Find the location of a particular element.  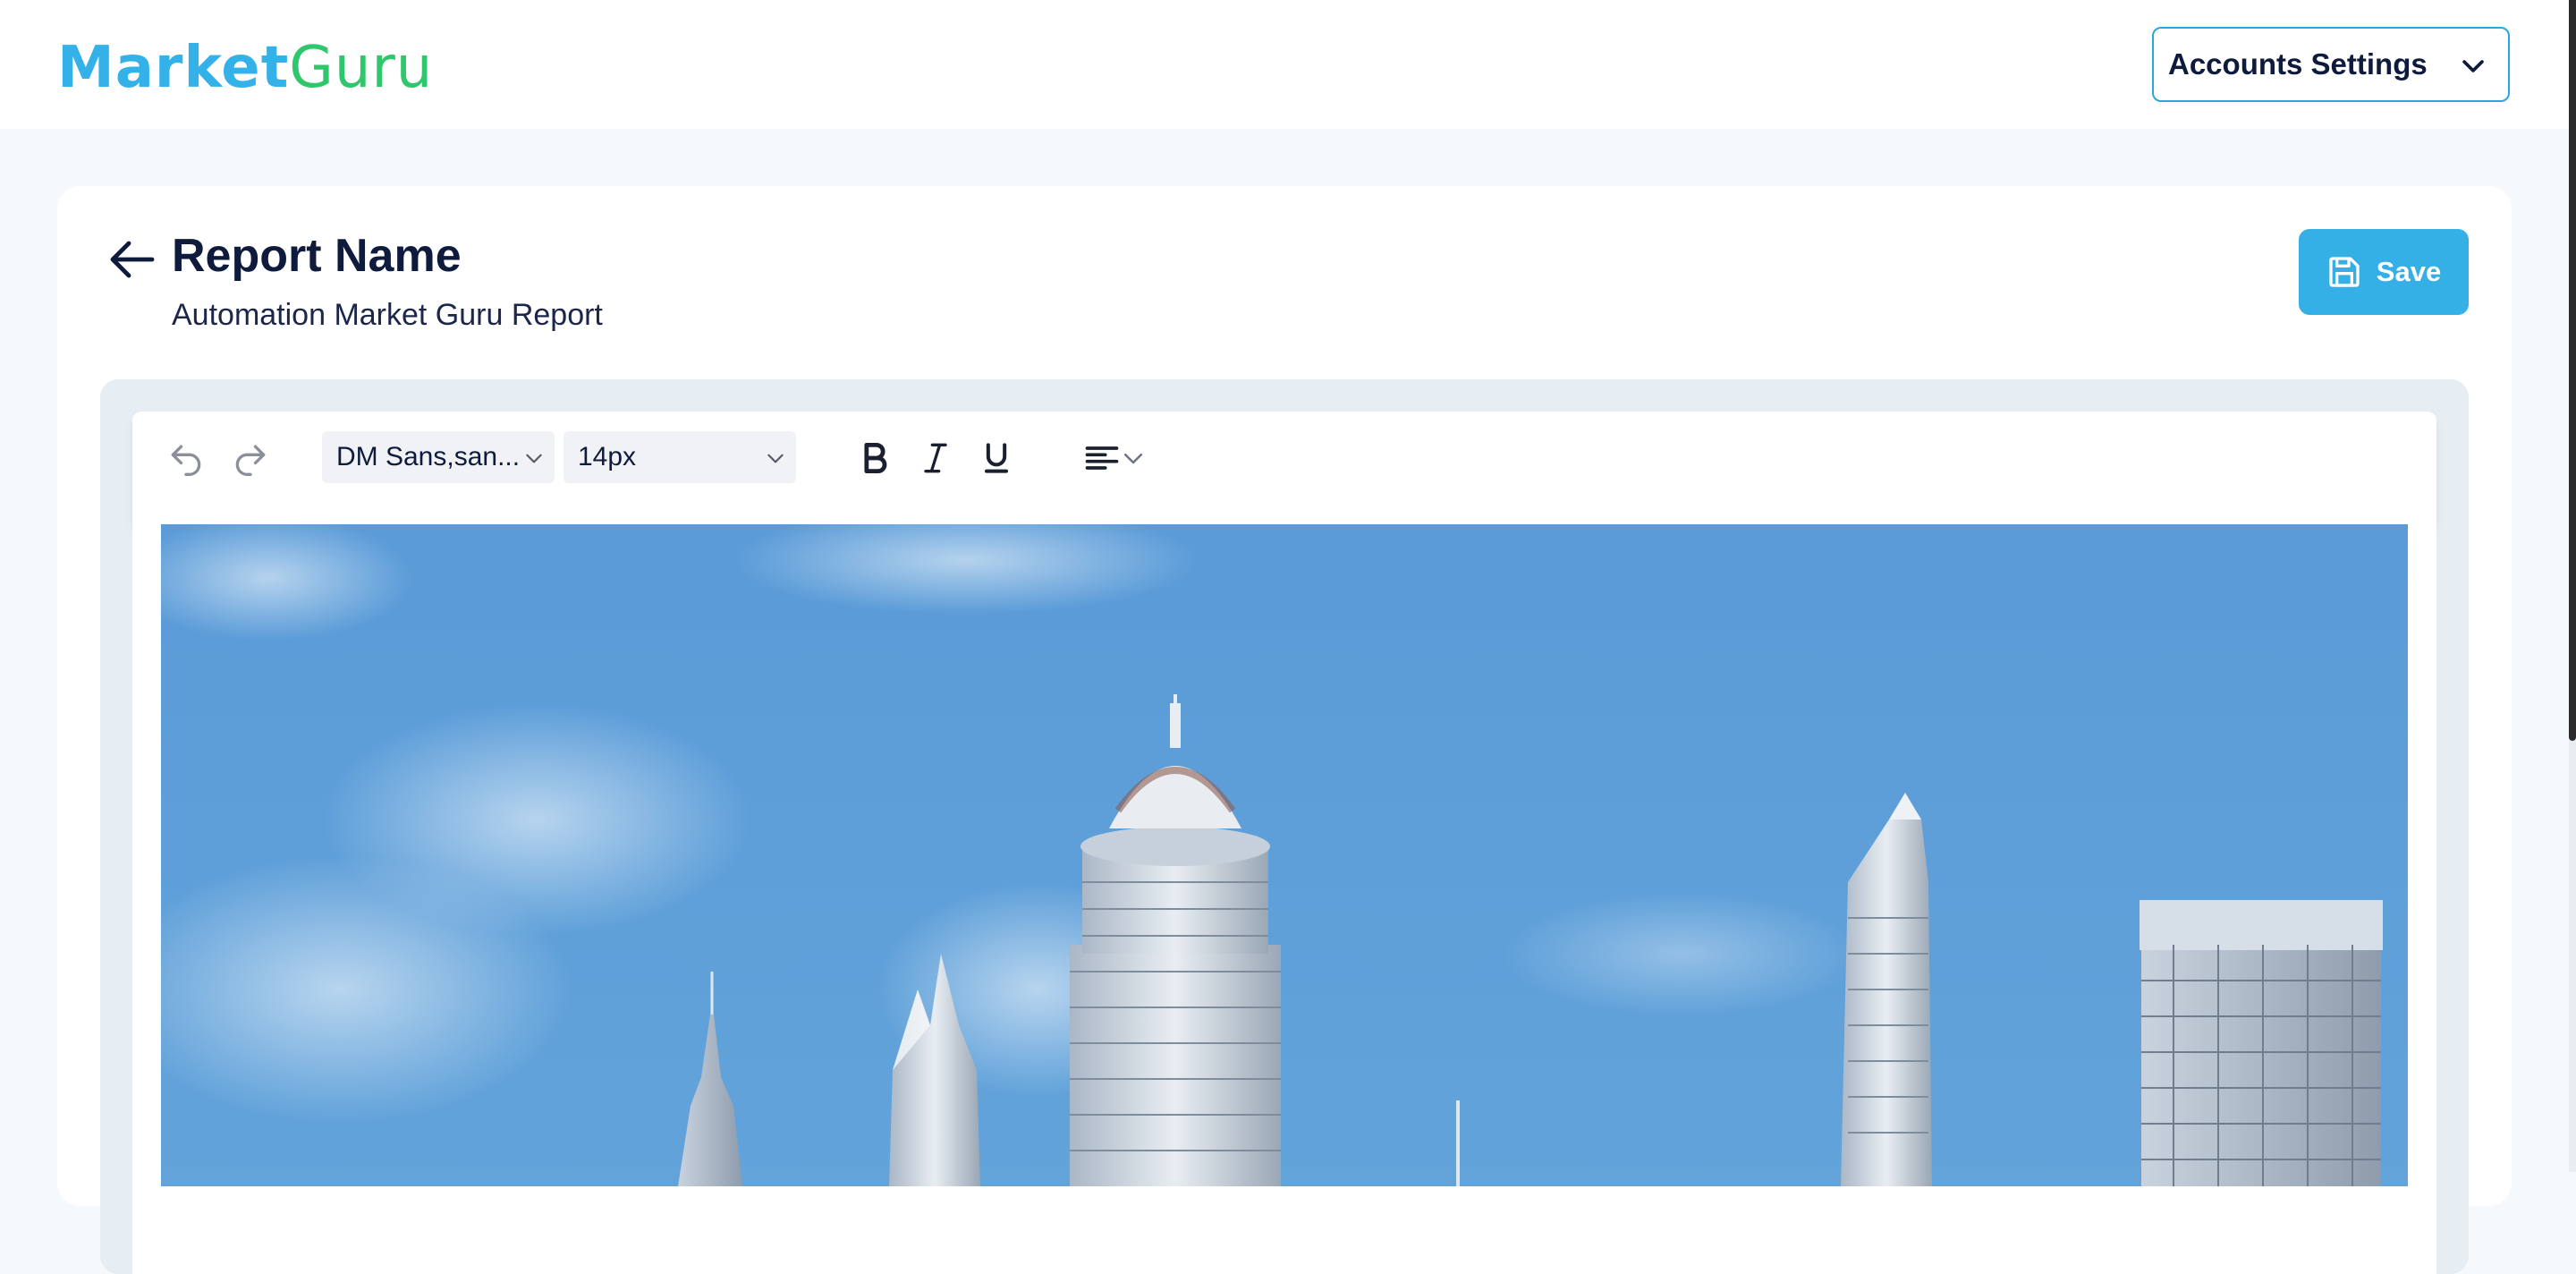

bold-icon is located at coordinates (874, 458).